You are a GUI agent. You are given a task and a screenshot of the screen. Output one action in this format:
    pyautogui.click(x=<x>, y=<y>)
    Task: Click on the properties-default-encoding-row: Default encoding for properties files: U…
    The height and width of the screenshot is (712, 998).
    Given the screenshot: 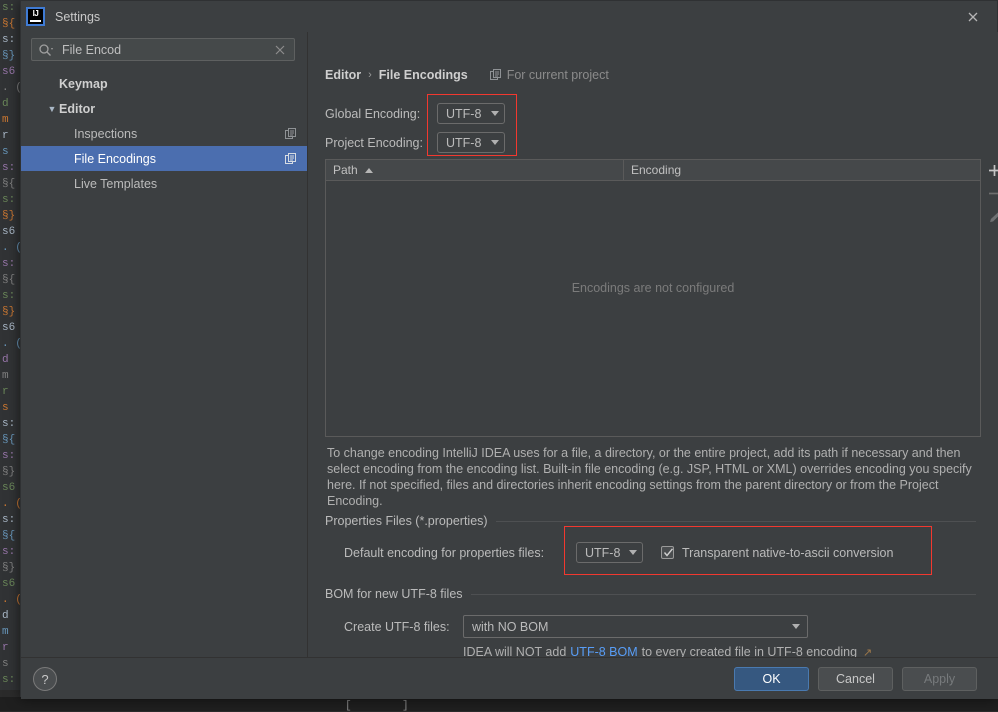 What is the action you would take?
    pyautogui.click(x=618, y=552)
    